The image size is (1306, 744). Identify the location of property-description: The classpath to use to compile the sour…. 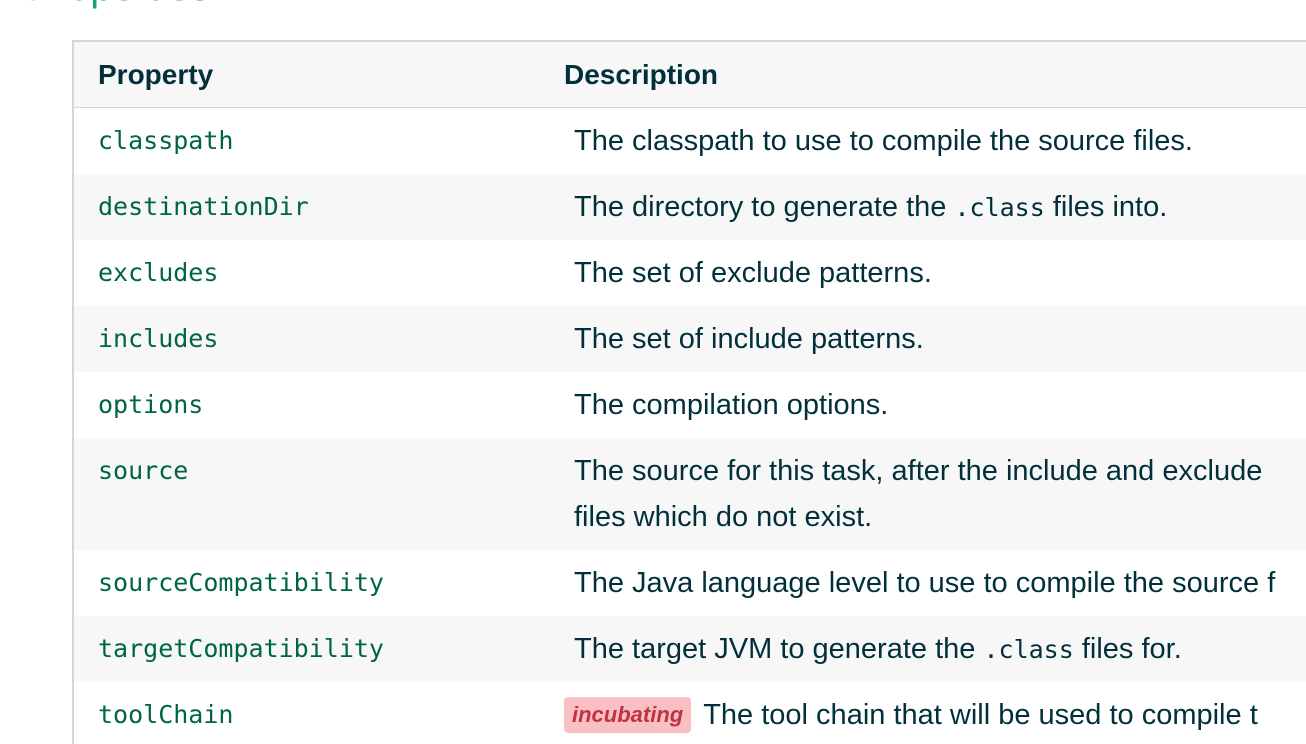
(883, 141).